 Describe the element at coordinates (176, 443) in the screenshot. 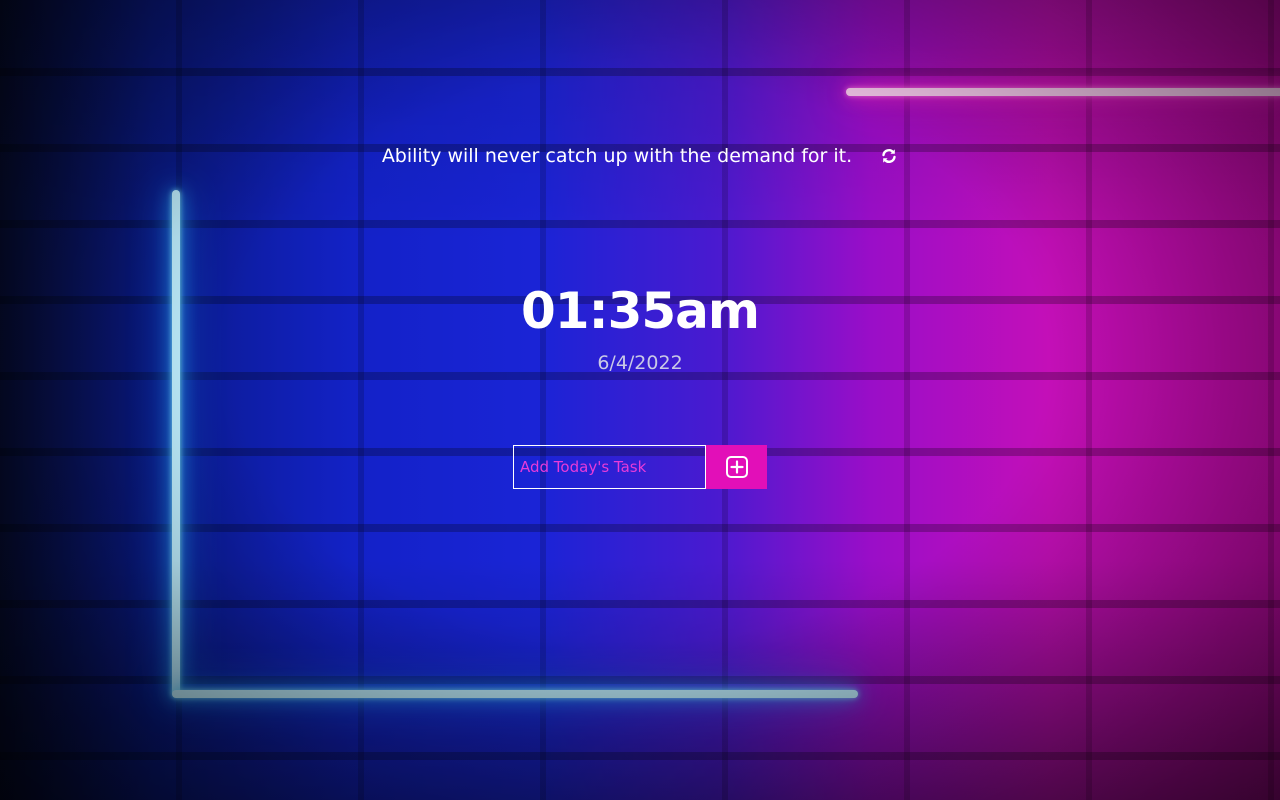

I see `neon-blue-vertical-line` at that location.